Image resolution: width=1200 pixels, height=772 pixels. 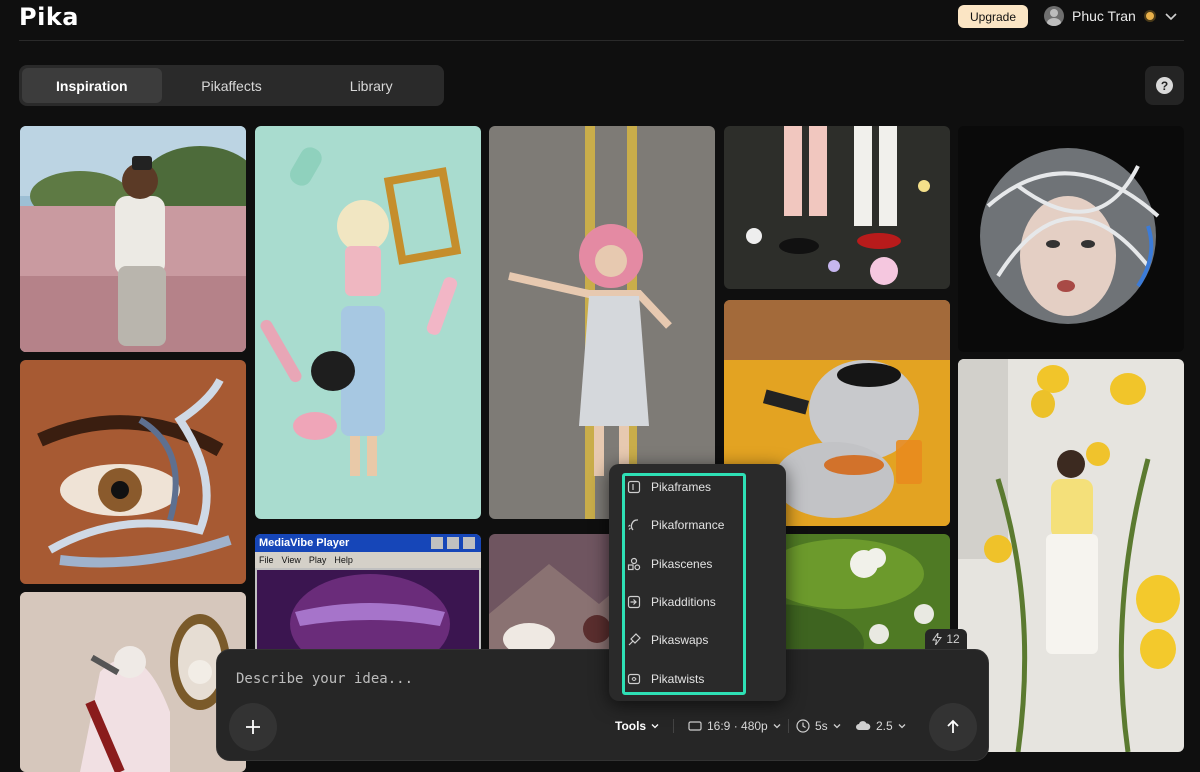 I want to click on menu-item-pikaswaps: Pikaswaps, so click(x=667, y=640).